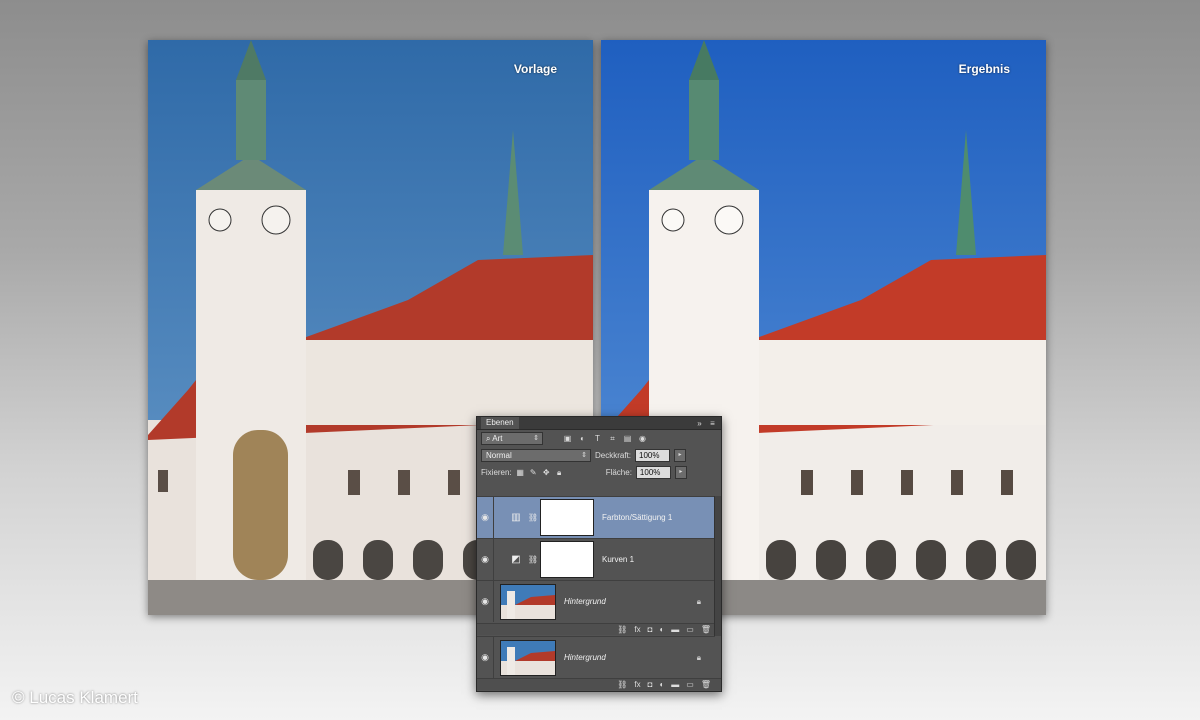 The width and height of the screenshot is (1200, 720). I want to click on panel-footer-upper: ⛓ fx ◘ ◐ ▬ ▭ 🗑︎, so click(599, 629).